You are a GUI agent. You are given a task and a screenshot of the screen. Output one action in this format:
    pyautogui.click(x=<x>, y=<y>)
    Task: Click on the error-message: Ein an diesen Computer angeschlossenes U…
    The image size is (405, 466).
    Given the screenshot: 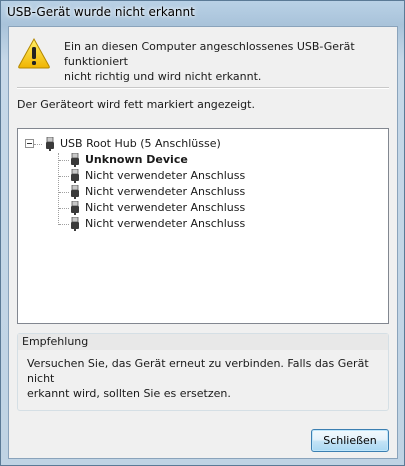 What is the action you would take?
    pyautogui.click(x=209, y=61)
    